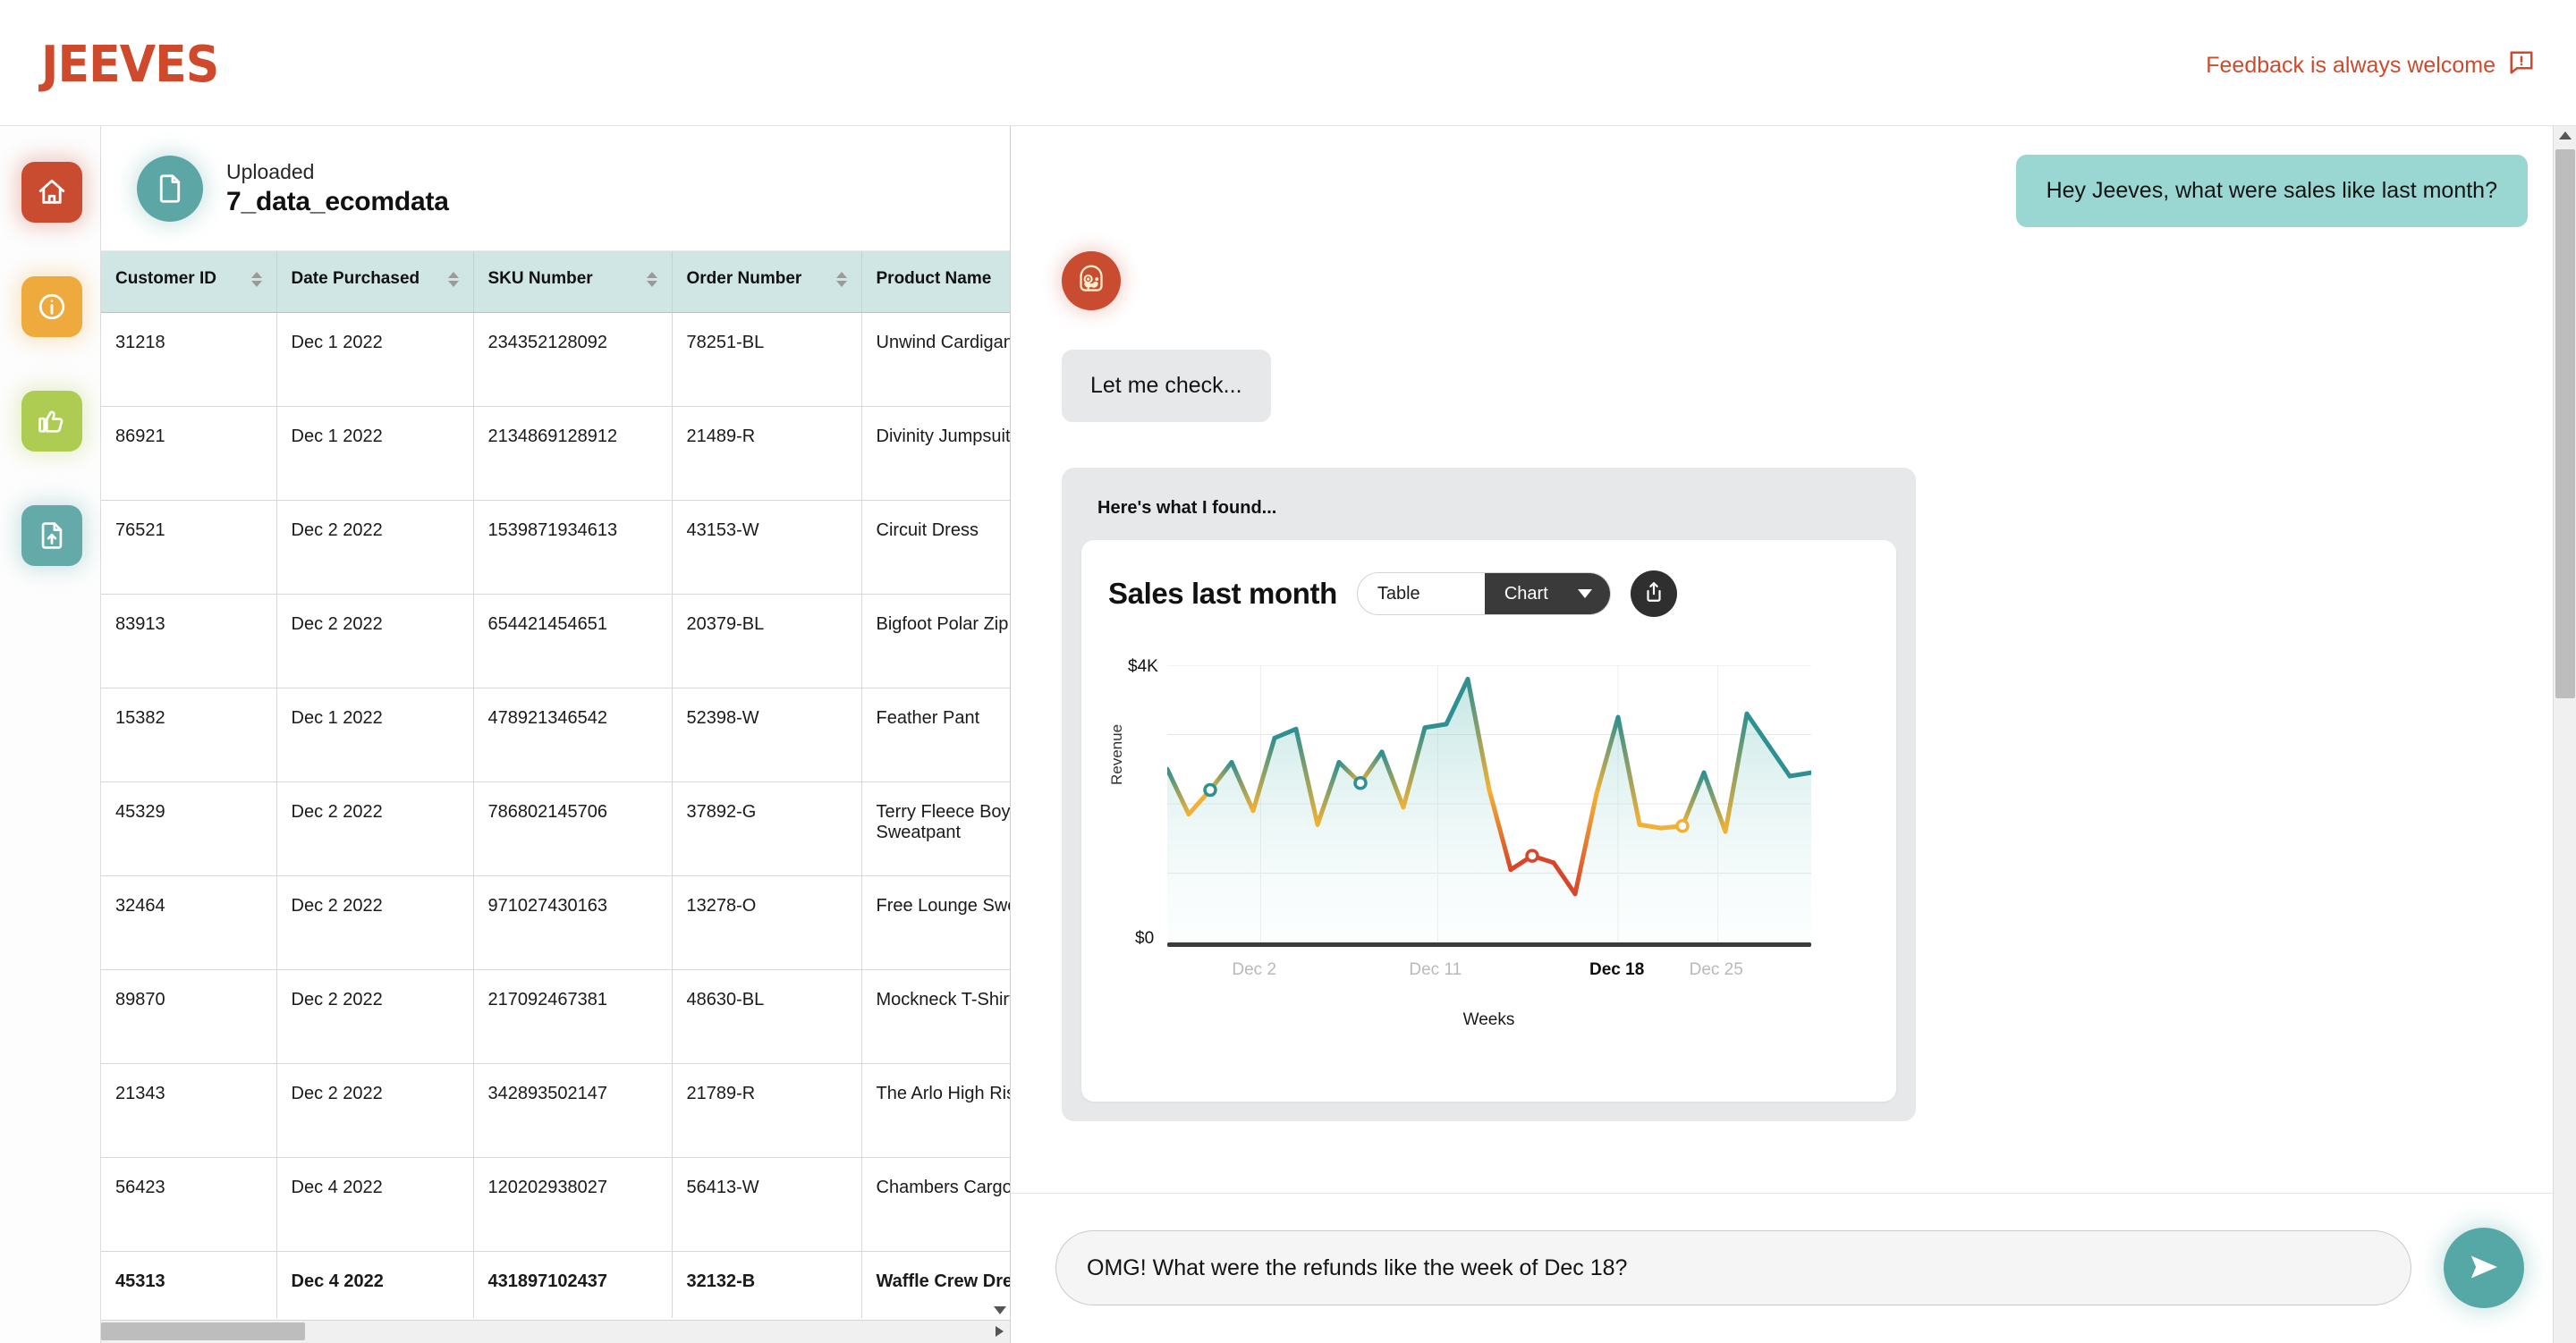 The image size is (2576, 1343). Describe the element at coordinates (1116, 754) in the screenshot. I see `chart-y-axis-label: Revenue` at that location.